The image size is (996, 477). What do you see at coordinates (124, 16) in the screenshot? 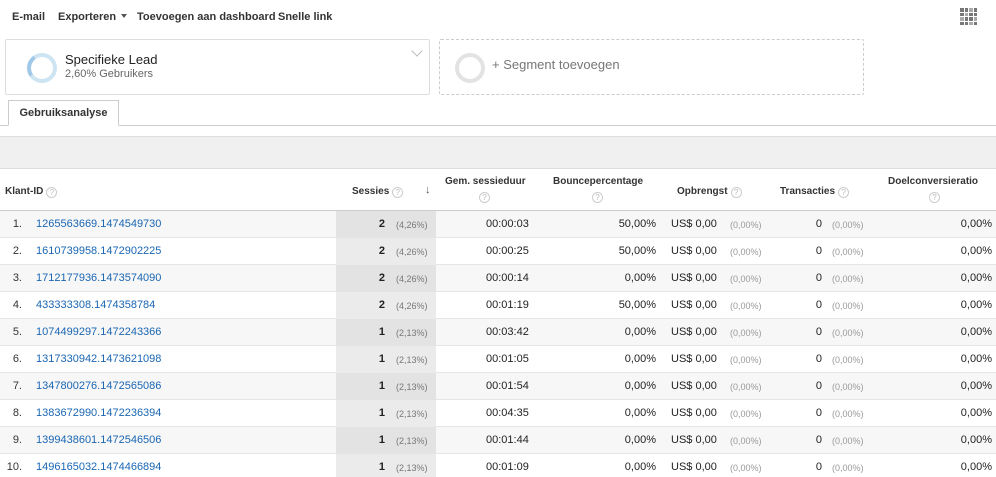
I see `caret-down-icon` at bounding box center [124, 16].